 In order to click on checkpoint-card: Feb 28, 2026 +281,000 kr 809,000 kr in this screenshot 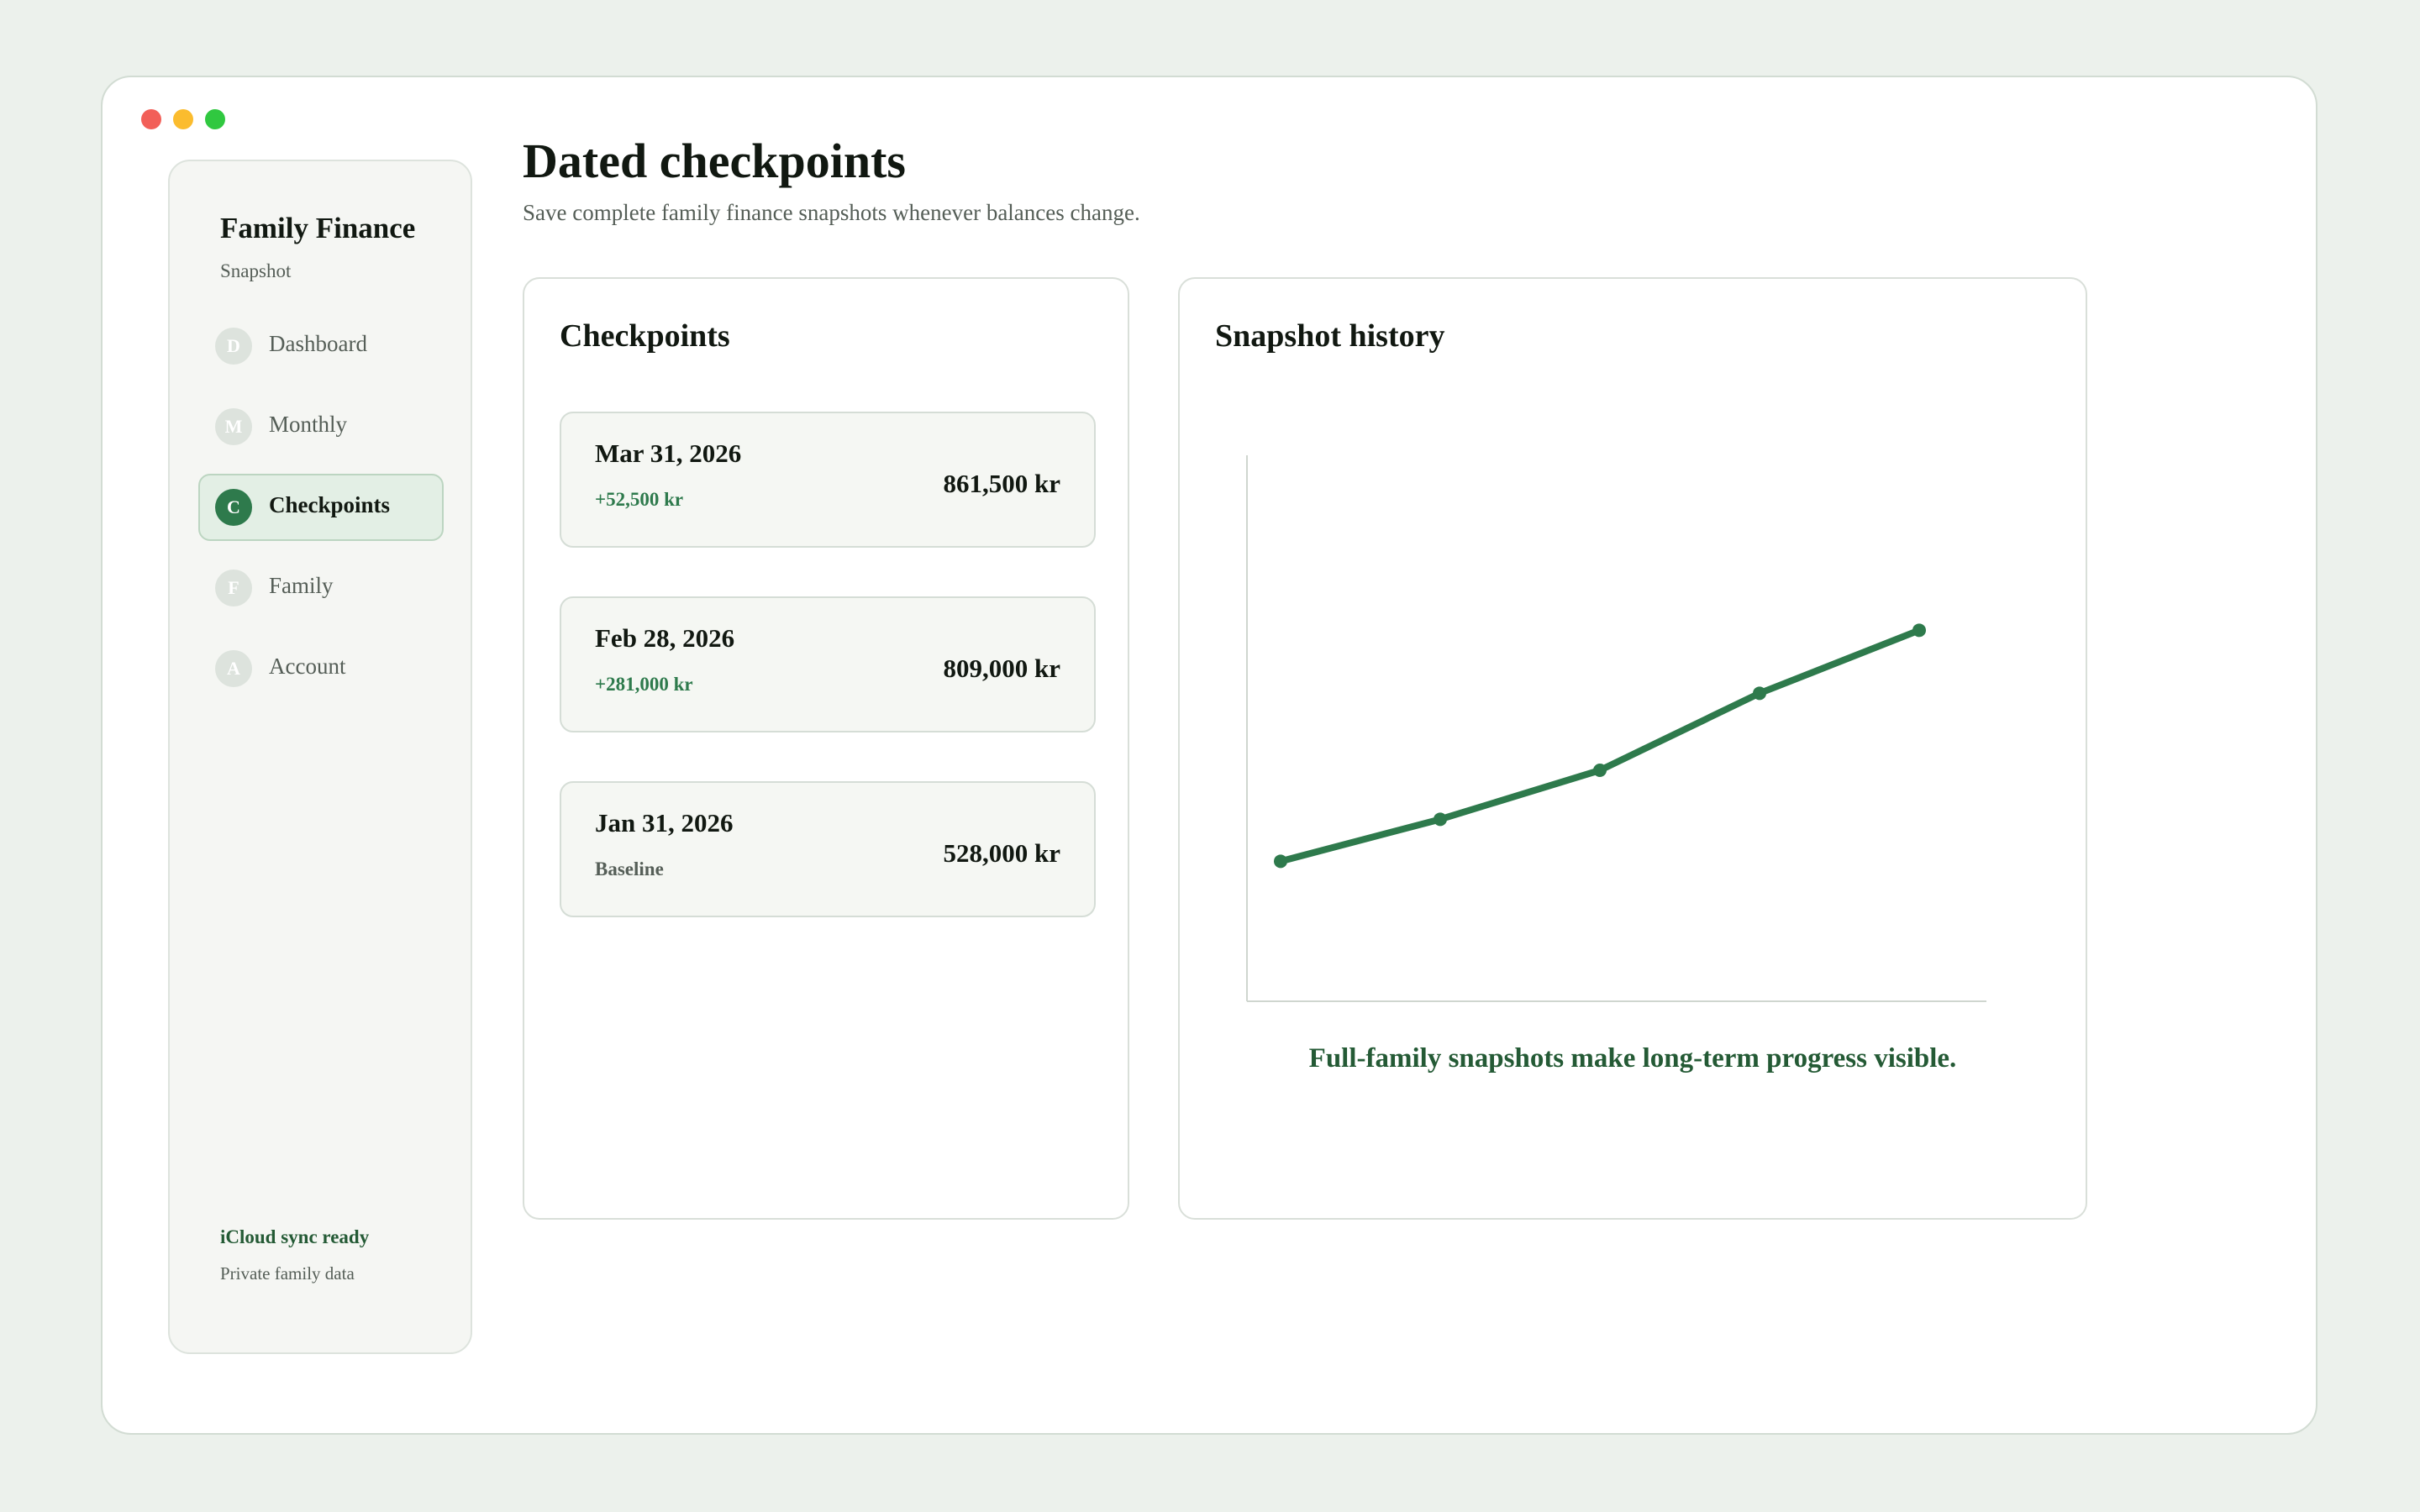, I will do `click(828, 664)`.